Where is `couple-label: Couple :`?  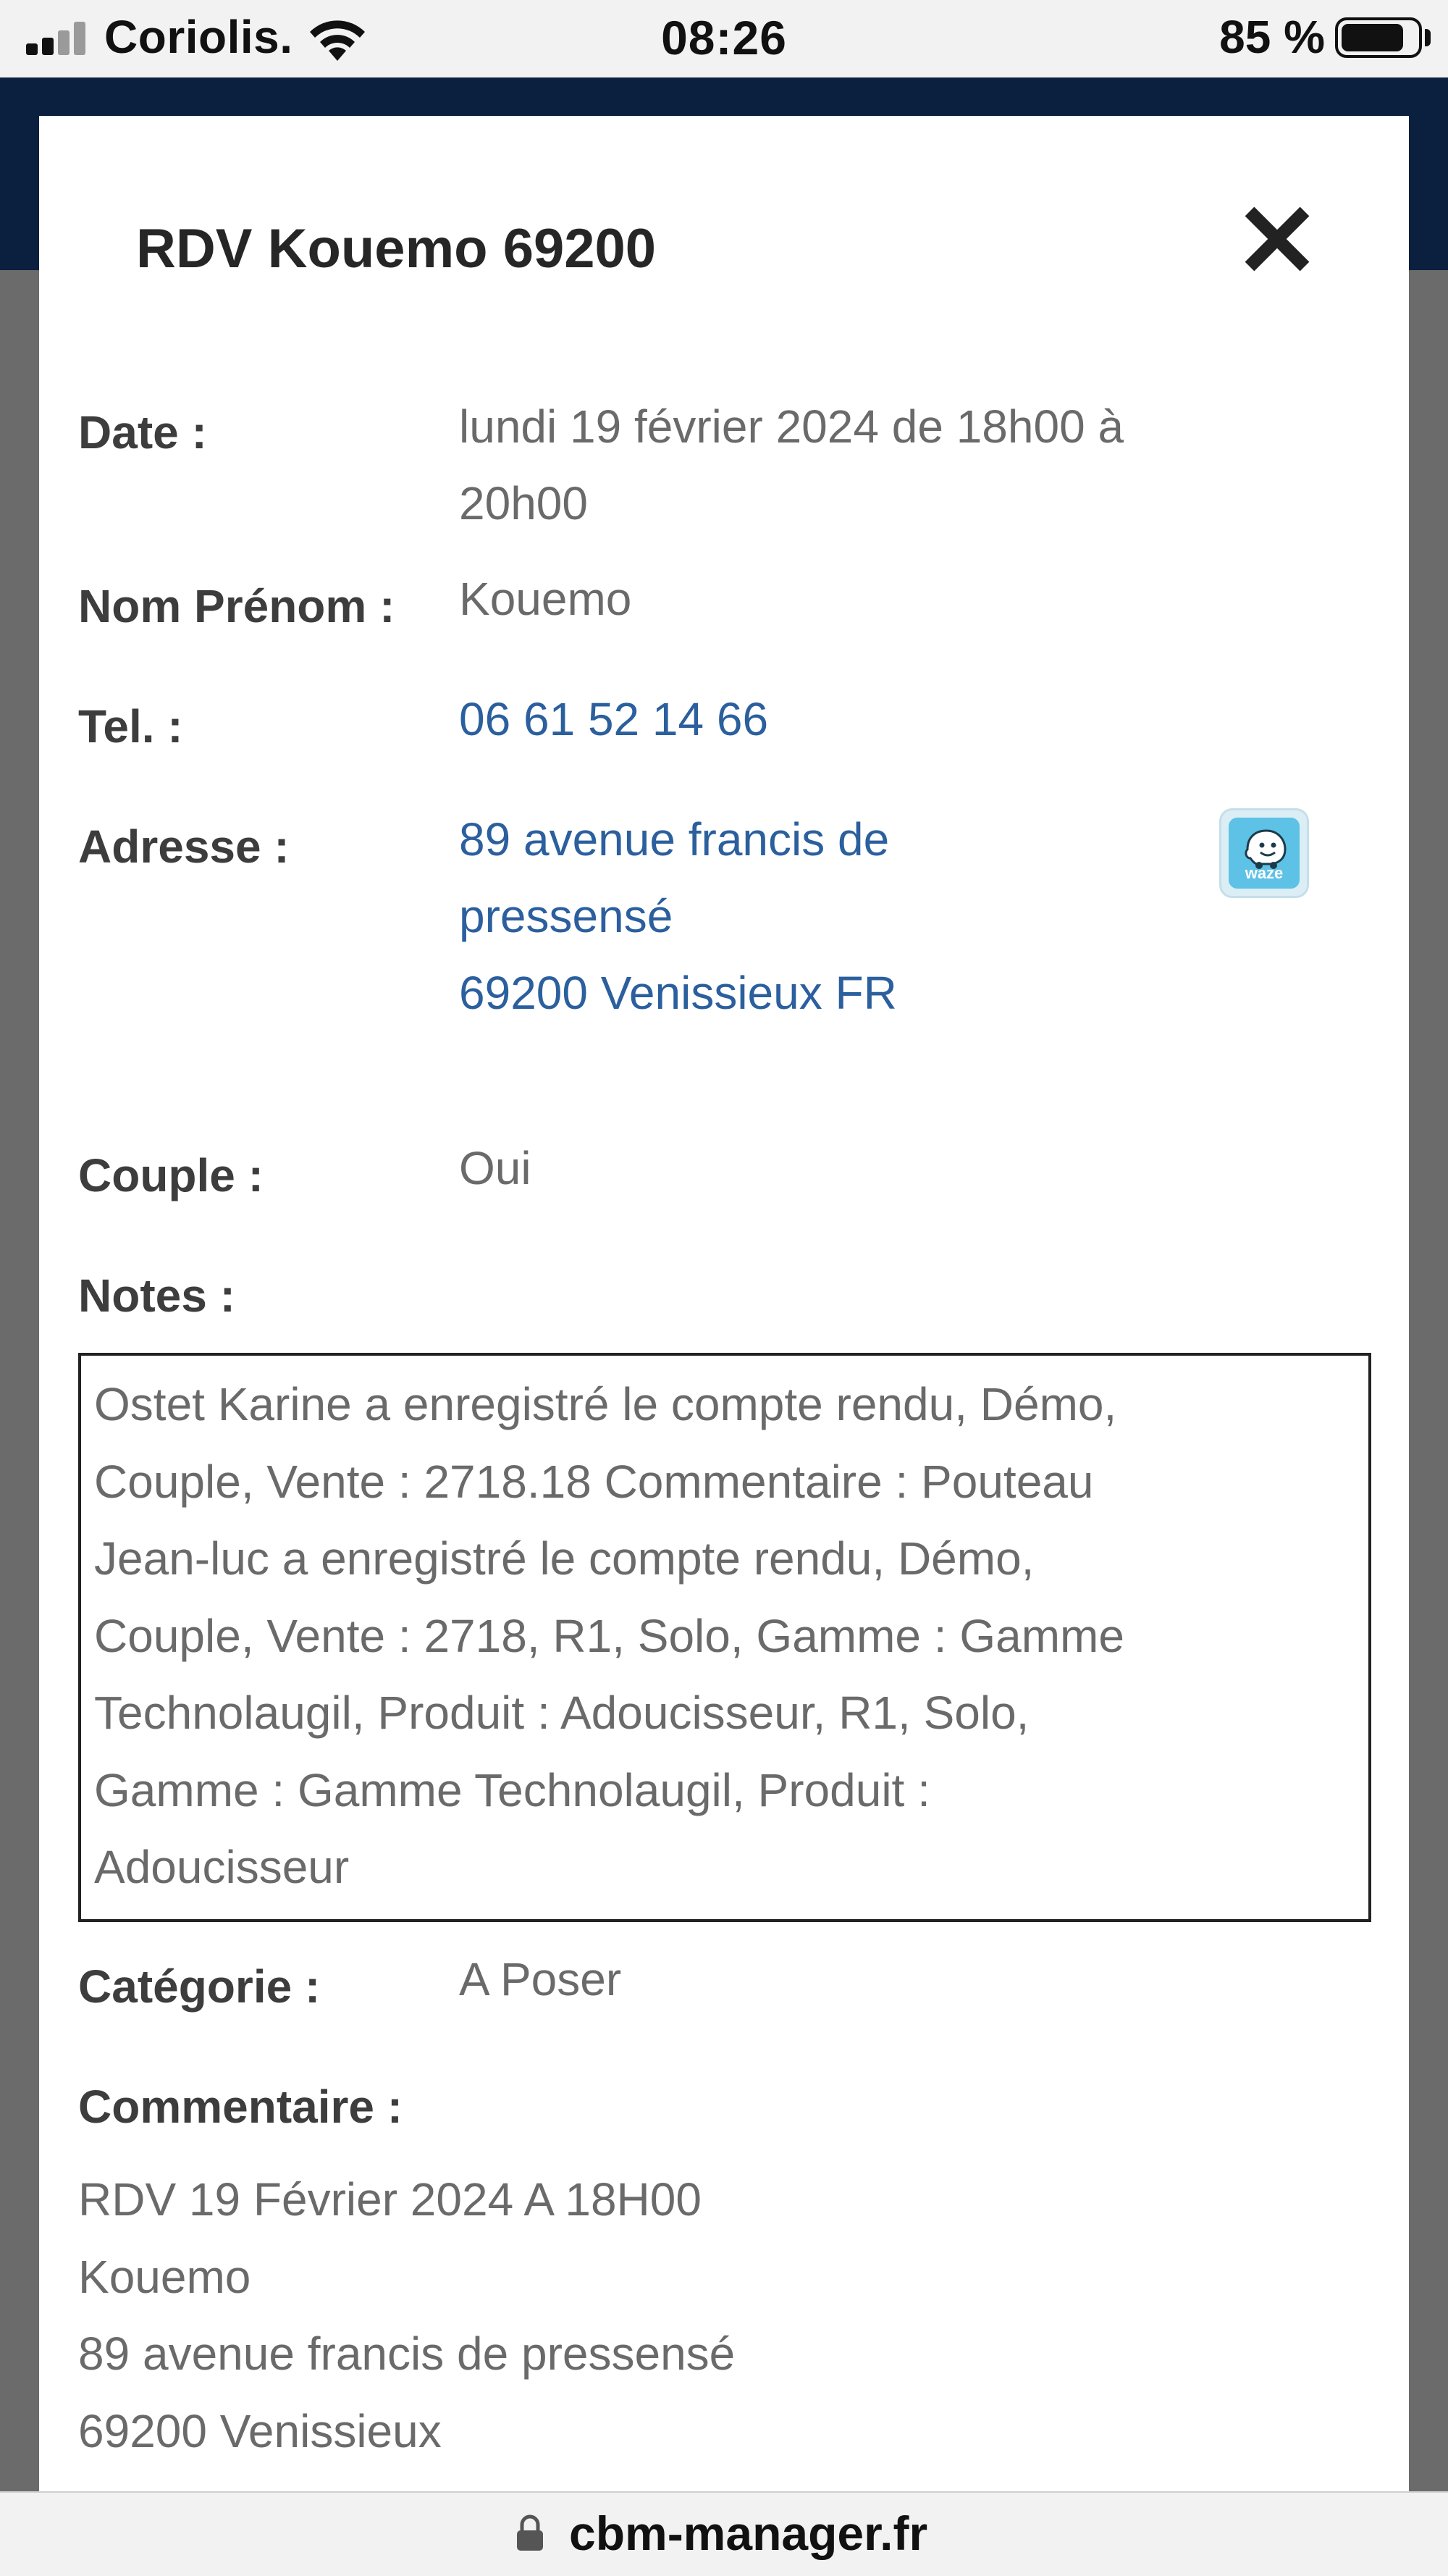 couple-label: Couple : is located at coordinates (171, 1175).